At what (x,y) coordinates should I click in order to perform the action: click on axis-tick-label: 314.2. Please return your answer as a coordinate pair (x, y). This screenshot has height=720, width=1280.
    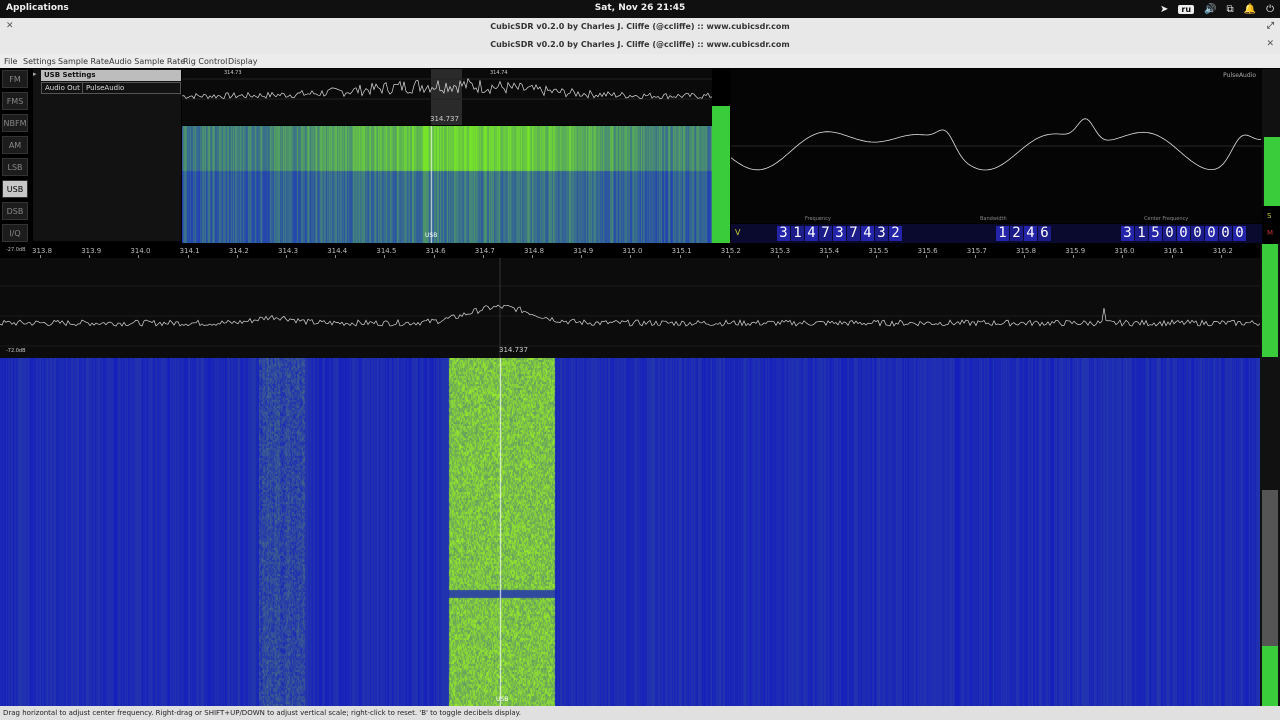
    Looking at the image, I should click on (238, 251).